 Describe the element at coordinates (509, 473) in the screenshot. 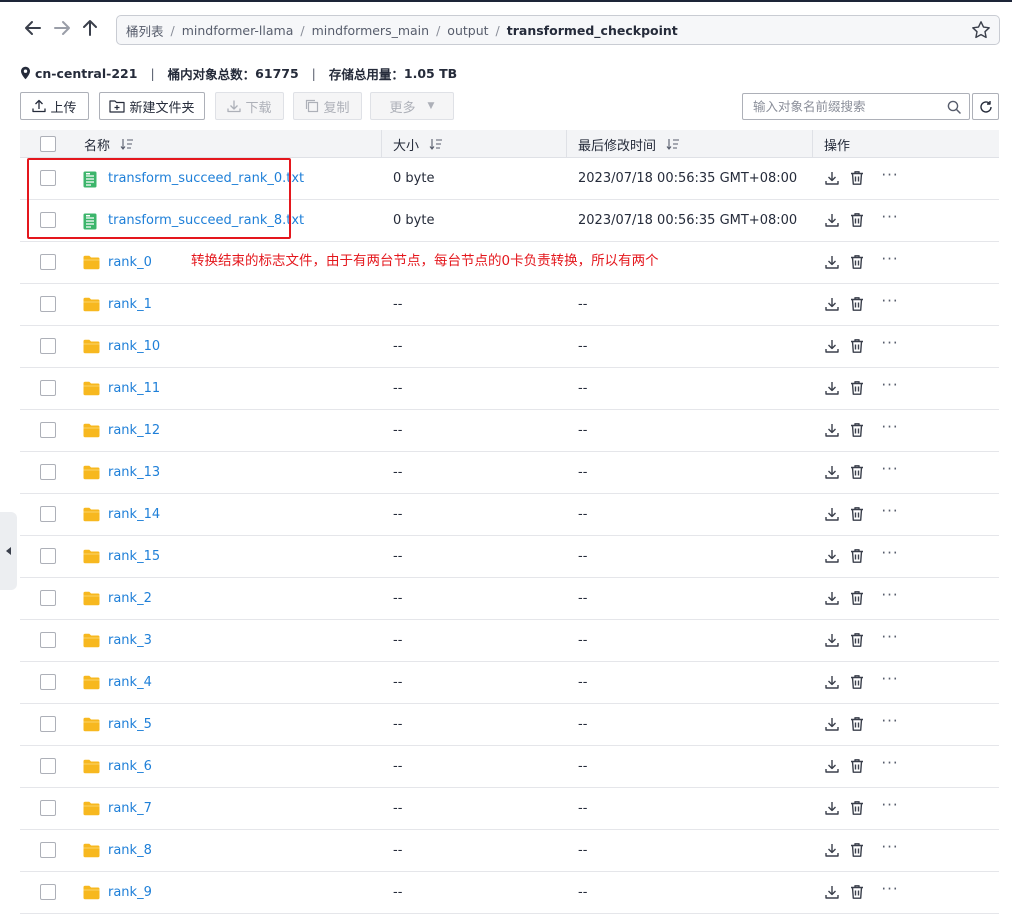

I see `table-row: rank_13 -- -- ···` at that location.